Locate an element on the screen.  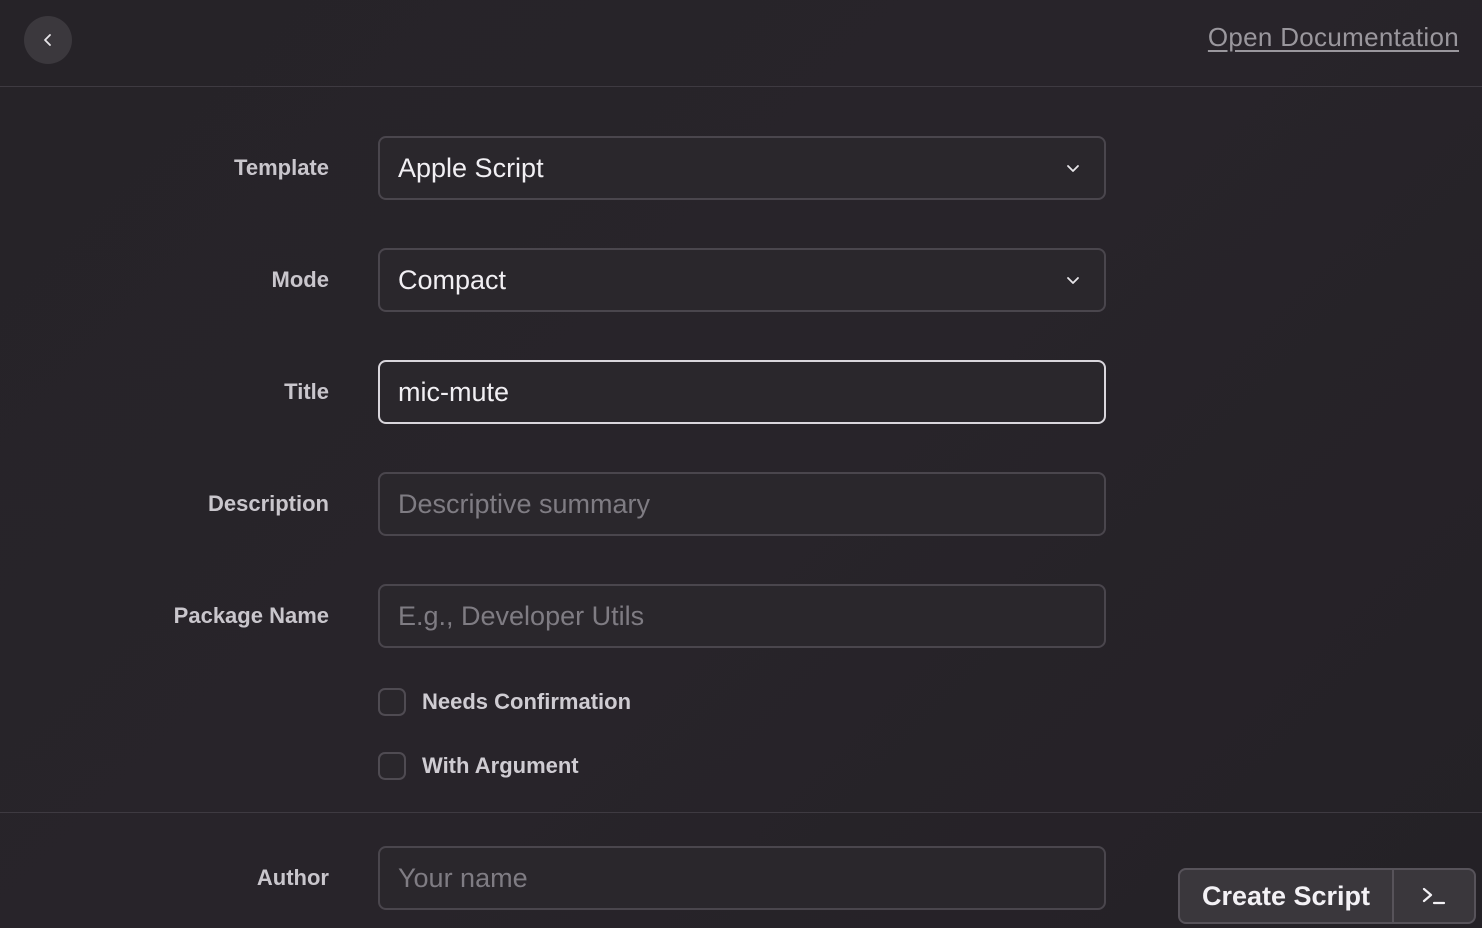
template-value: Apple Script is located at coordinates (471, 167).